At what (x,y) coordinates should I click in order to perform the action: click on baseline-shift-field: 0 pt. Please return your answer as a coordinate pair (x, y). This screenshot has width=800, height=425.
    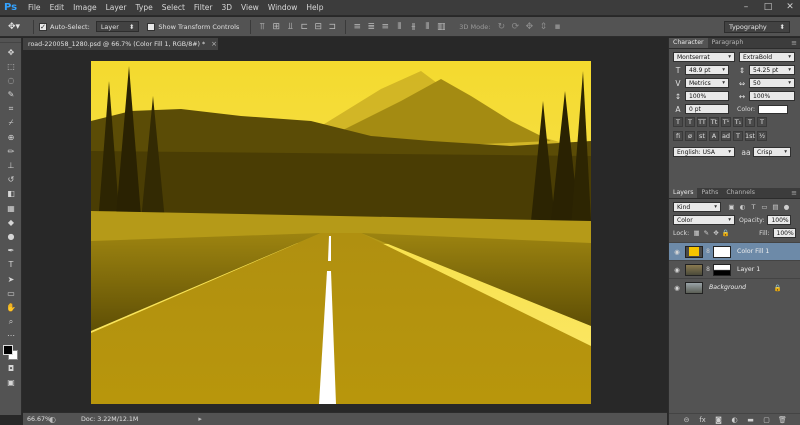
    Looking at the image, I should click on (707, 109).